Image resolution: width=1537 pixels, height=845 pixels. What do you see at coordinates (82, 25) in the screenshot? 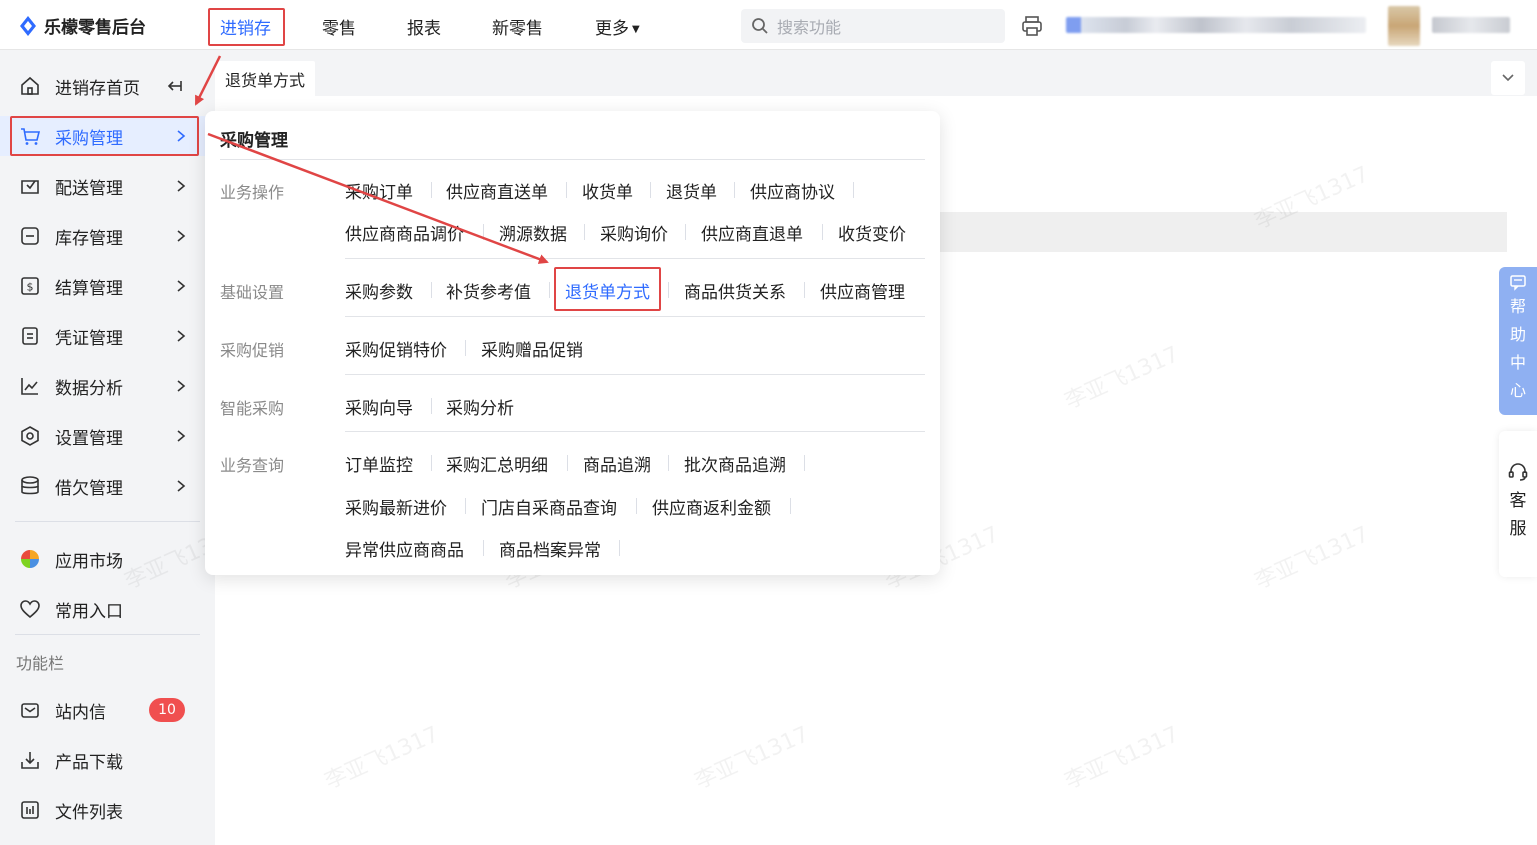
I see `logo: 乐檬零售后台` at bounding box center [82, 25].